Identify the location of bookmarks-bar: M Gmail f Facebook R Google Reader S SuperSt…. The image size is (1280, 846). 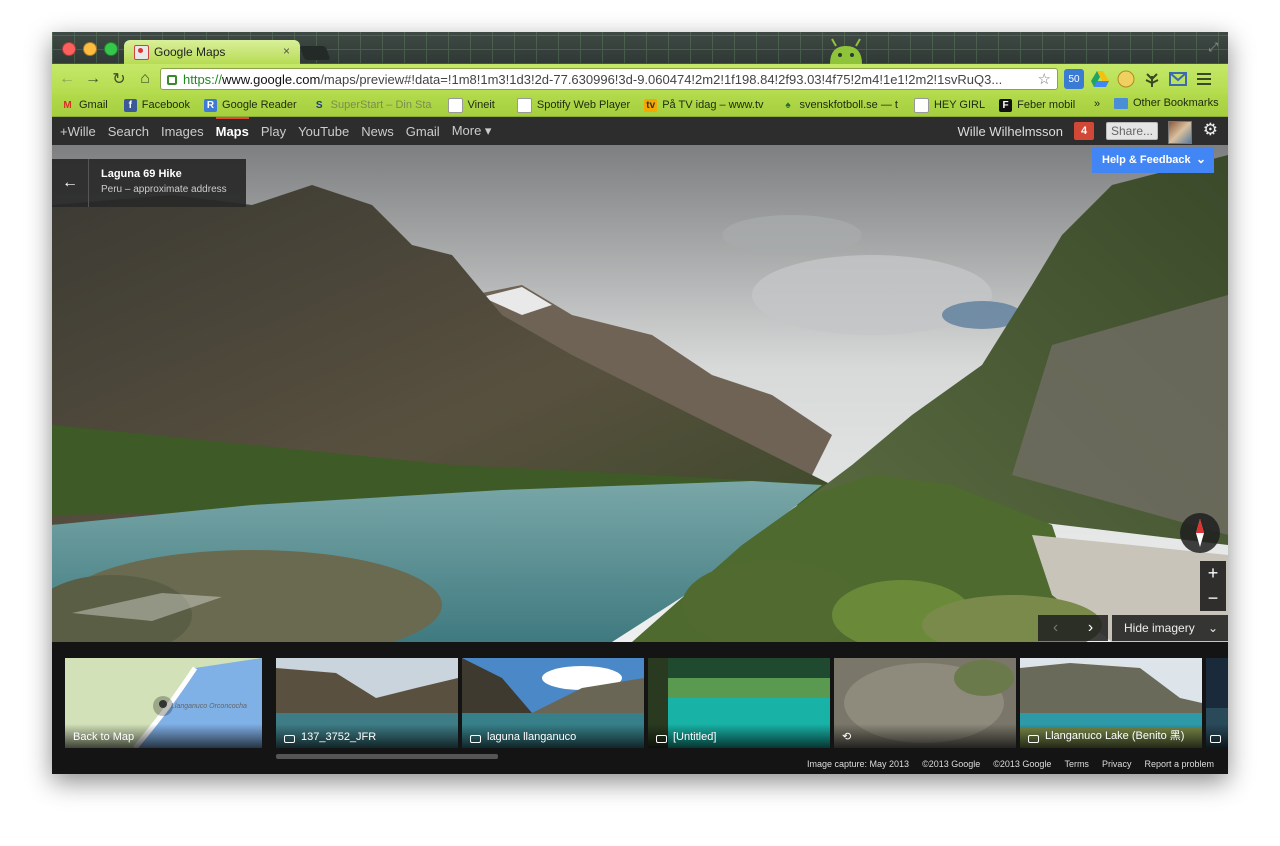
(640, 105).